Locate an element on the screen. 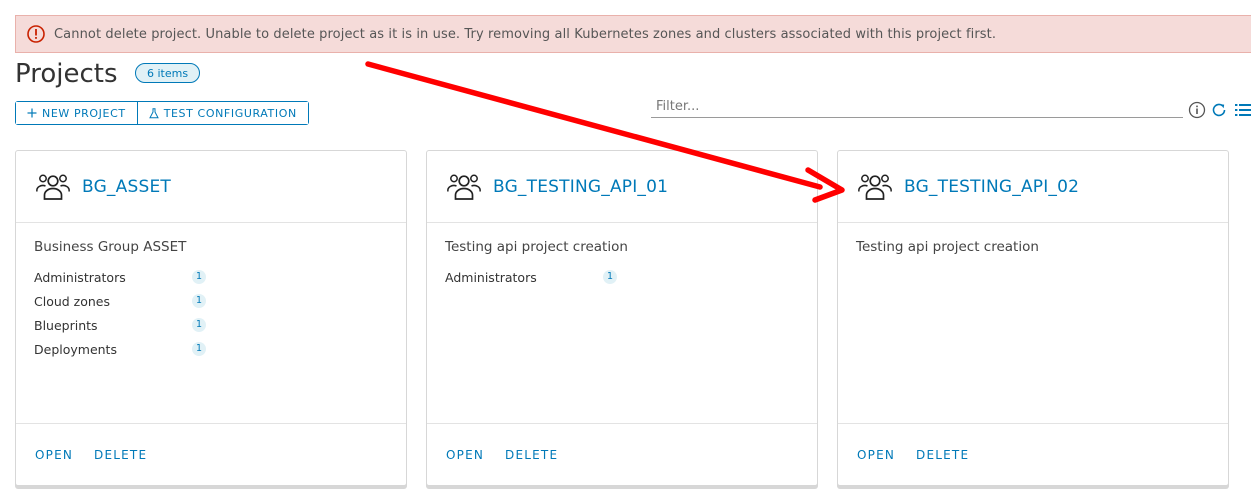 The height and width of the screenshot is (500, 1251). card-body: Testing api project creation is located at coordinates (1033, 252).